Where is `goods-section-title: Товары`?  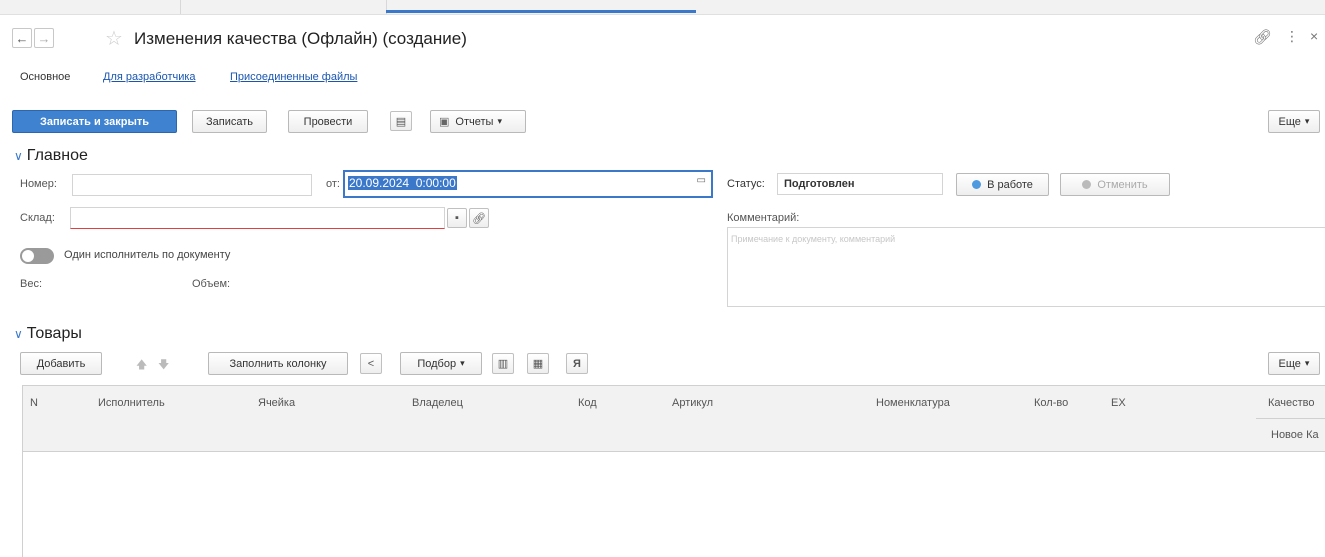 goods-section-title: Товары is located at coordinates (54, 333).